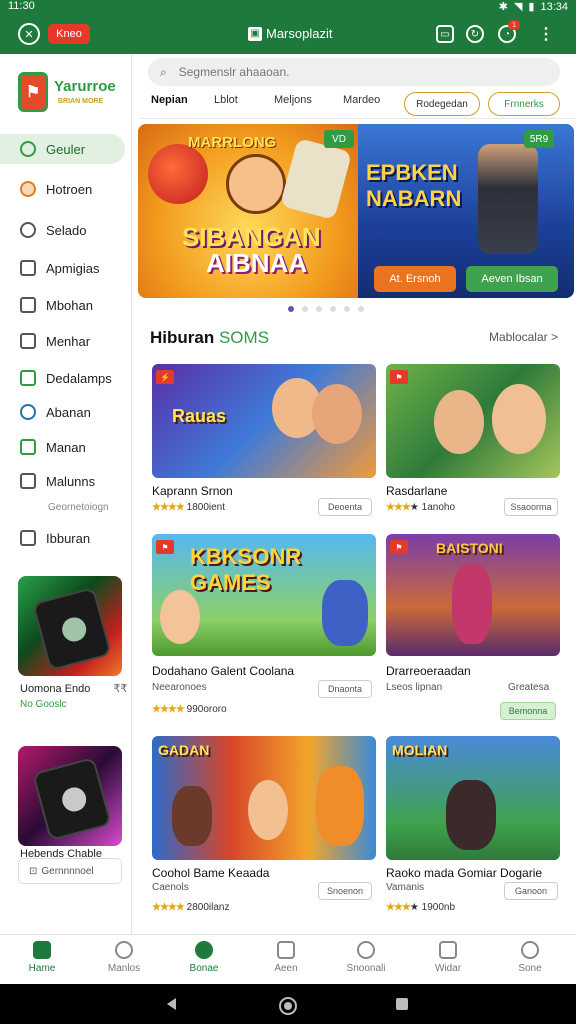 The height and width of the screenshot is (1024, 576). Describe the element at coordinates (29, 34) in the screenshot. I see `compass-icon: ✕` at that location.